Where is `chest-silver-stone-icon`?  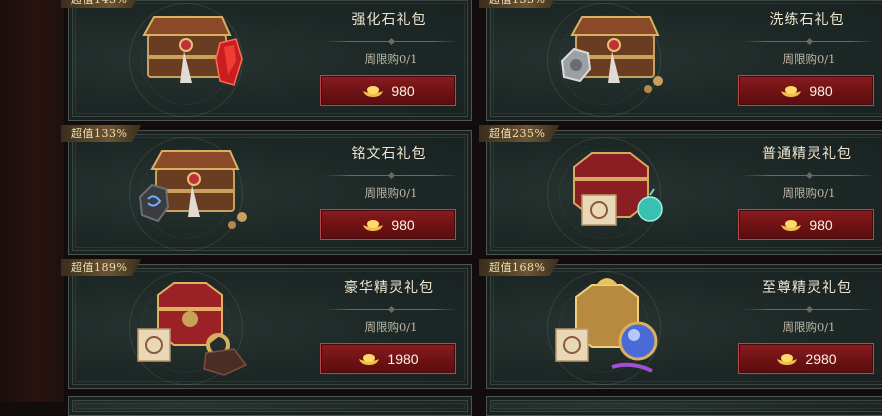
chest-silver-stone-icon is located at coordinates (611, 54).